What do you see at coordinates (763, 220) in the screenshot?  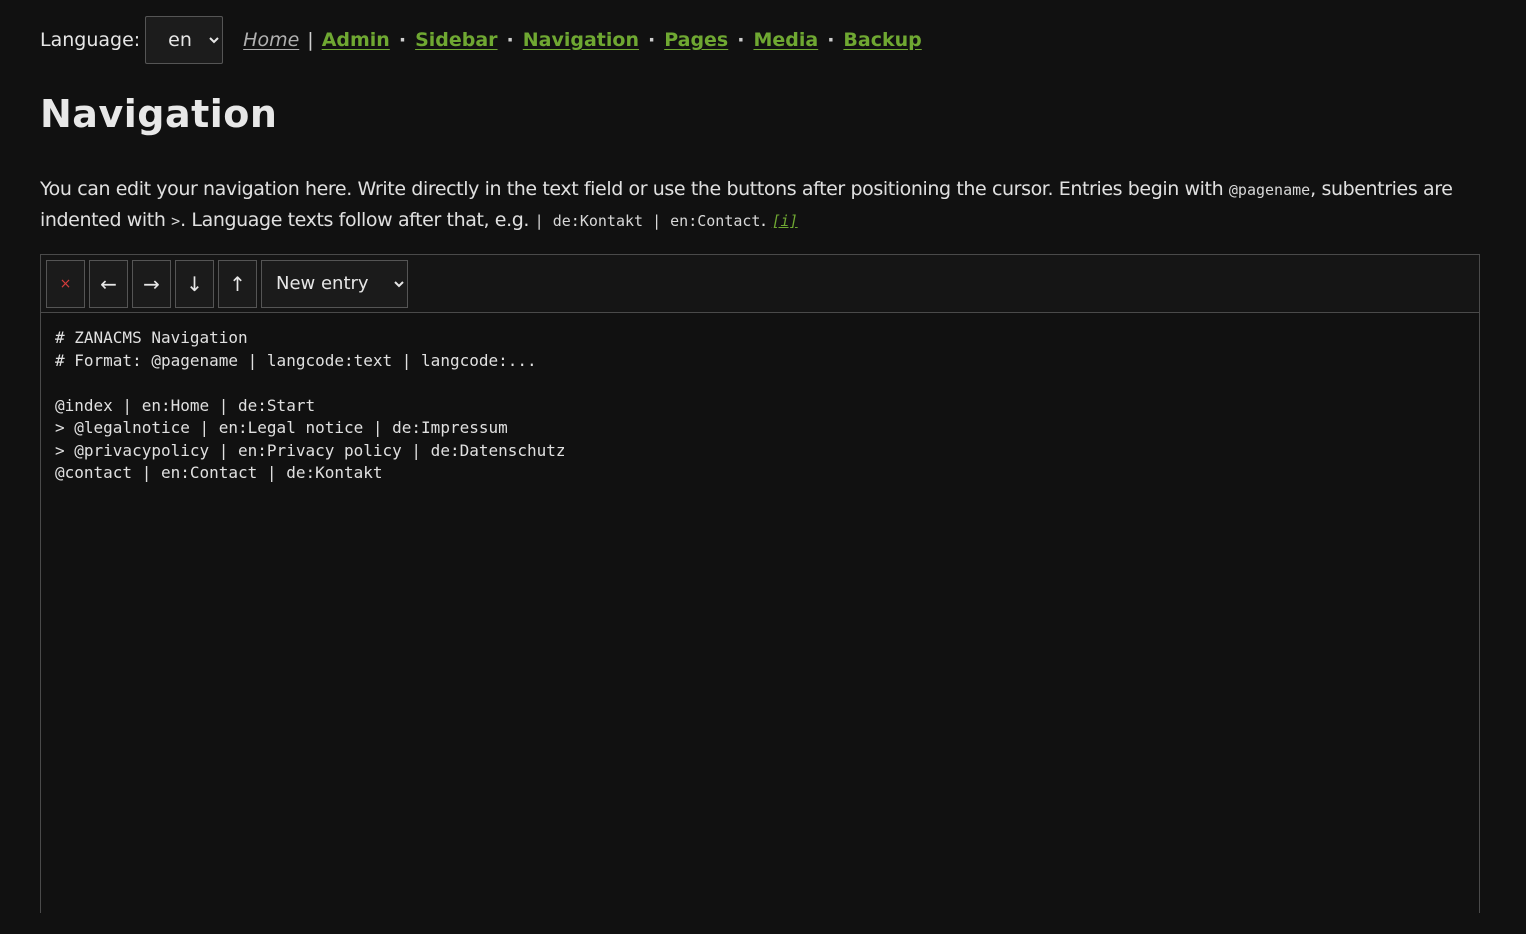 I see `intro-text-part: .` at bounding box center [763, 220].